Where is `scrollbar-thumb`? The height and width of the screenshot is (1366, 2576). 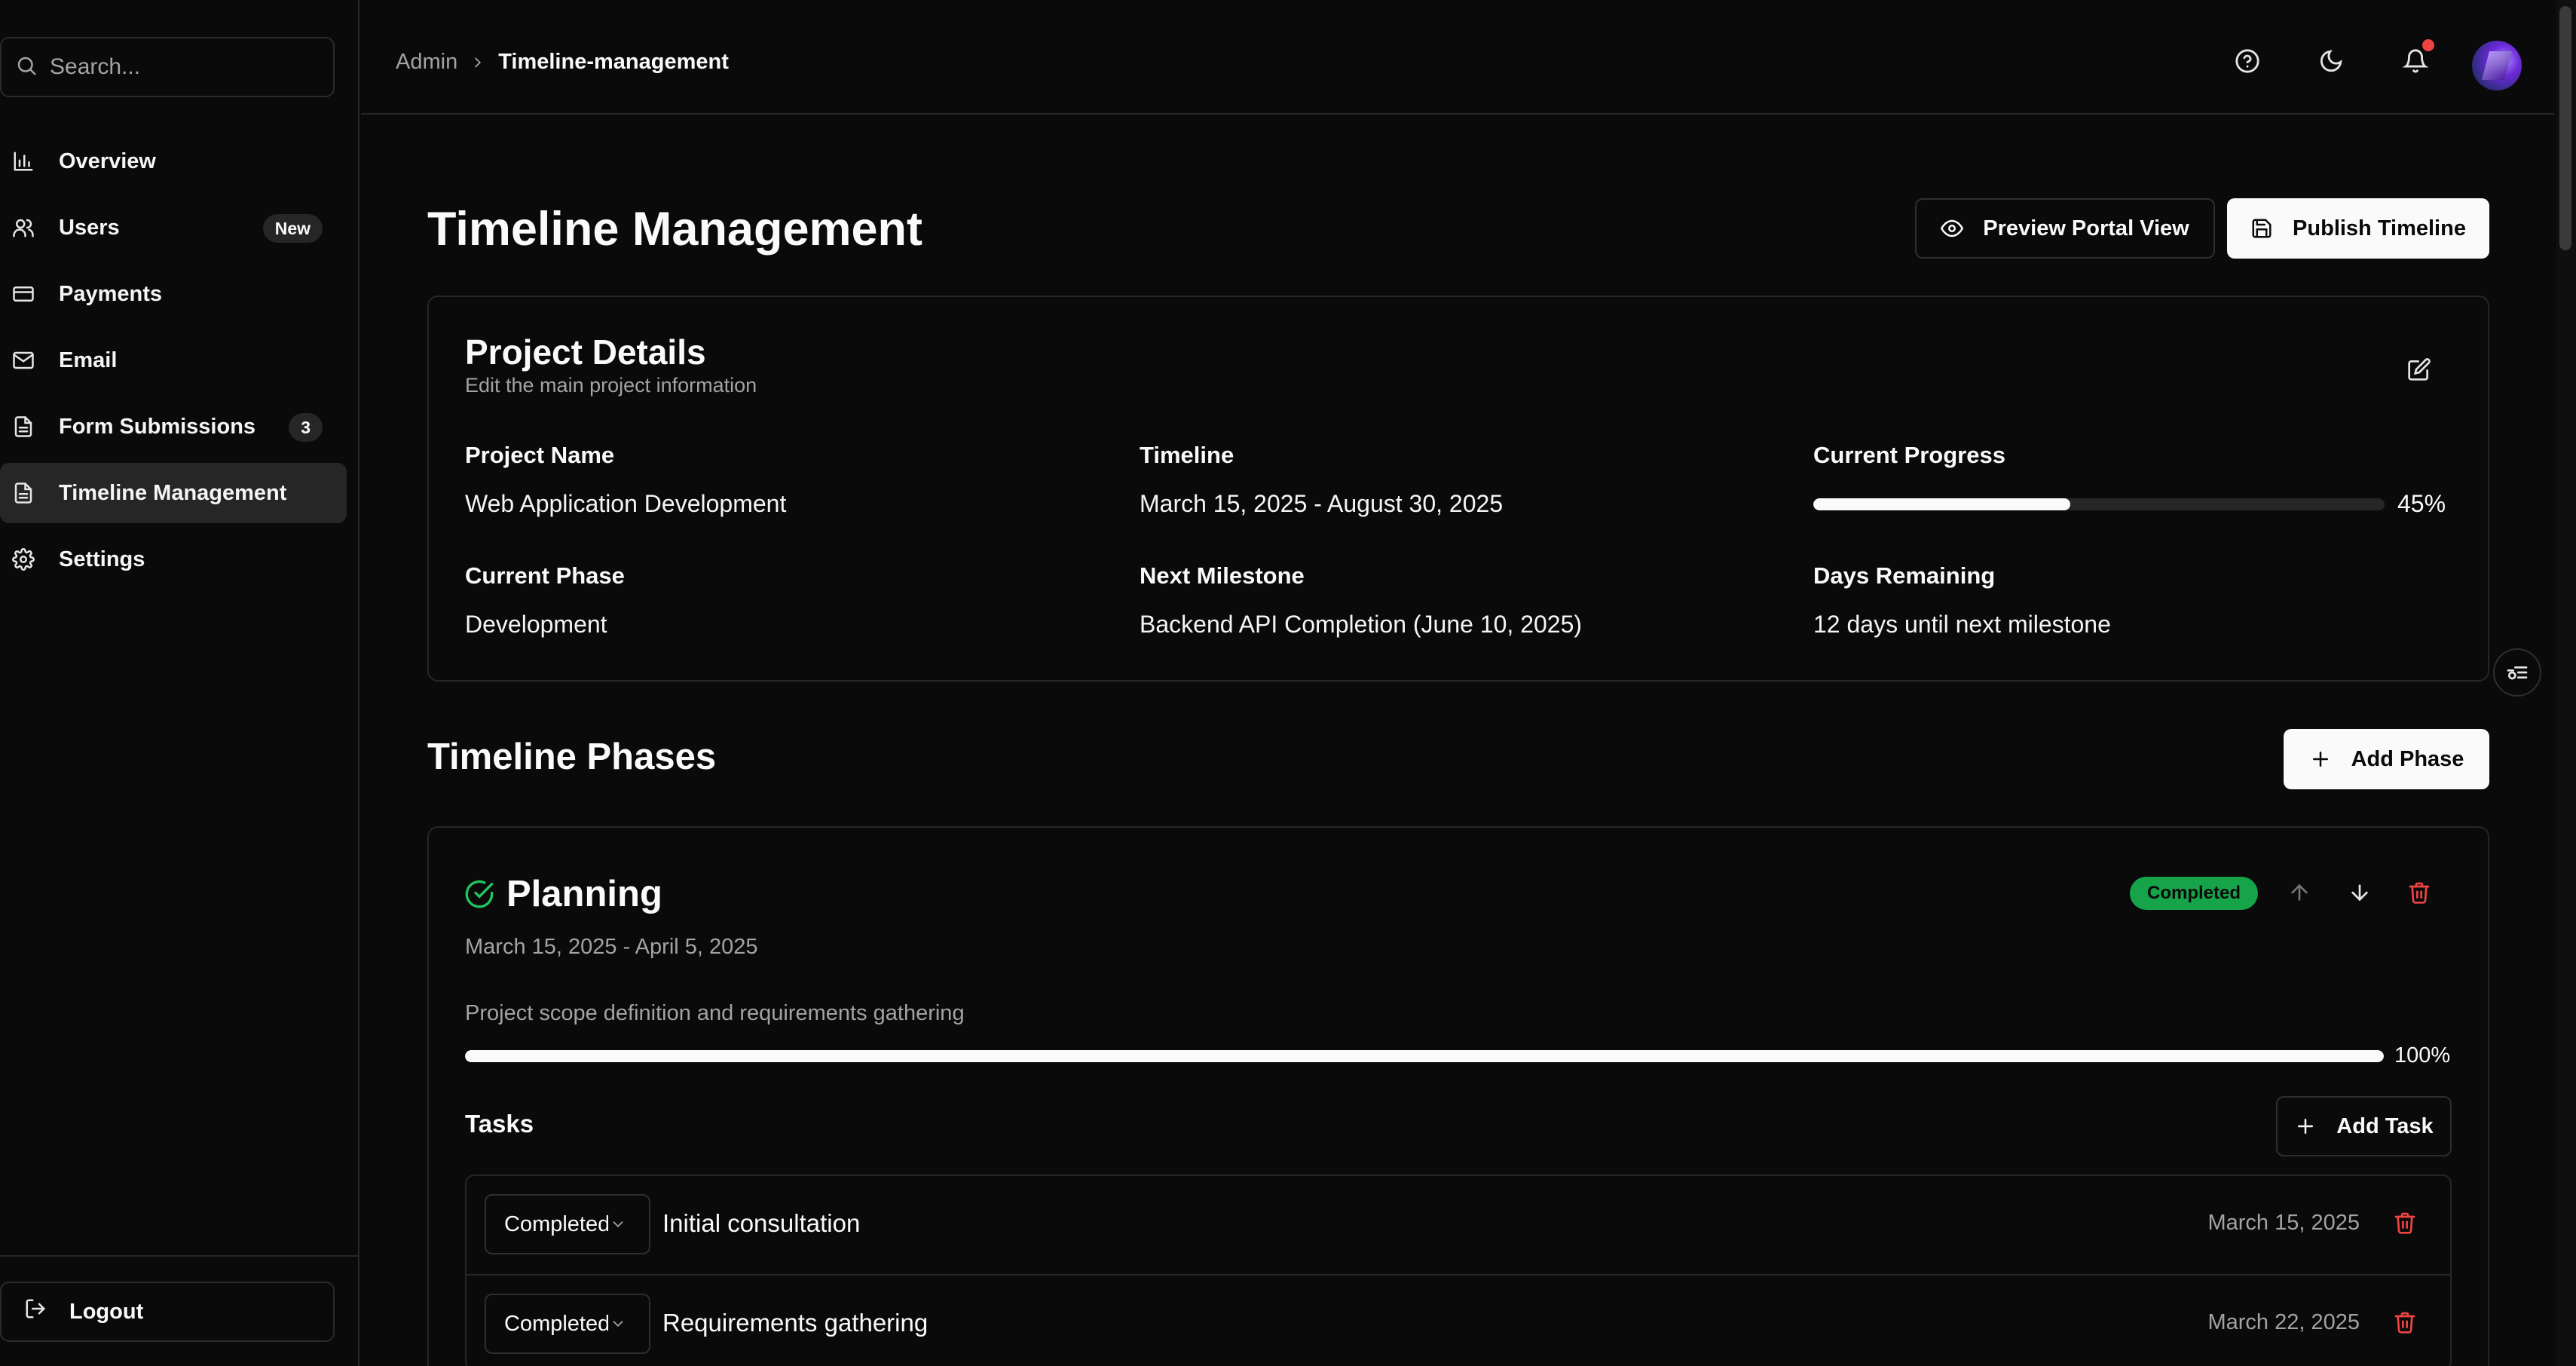
scrollbar-thumb is located at coordinates (2565, 128).